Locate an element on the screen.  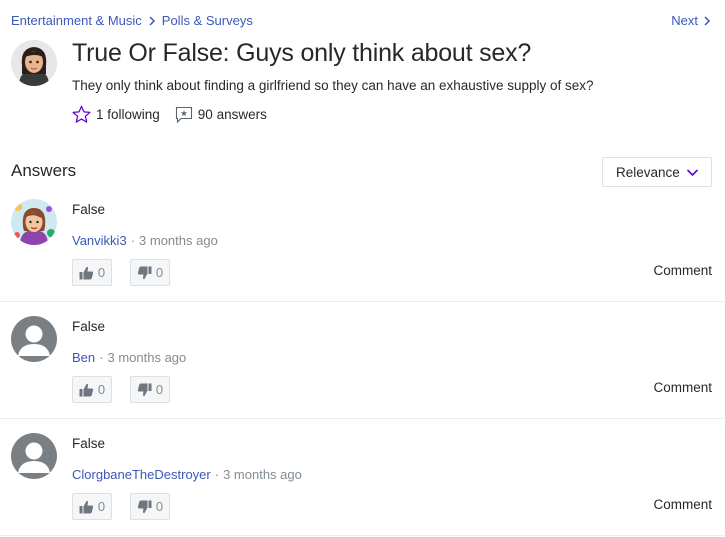
answer-meta: ClorgbaneTheDestroyer · 3 months ago is located at coordinates (187, 474).